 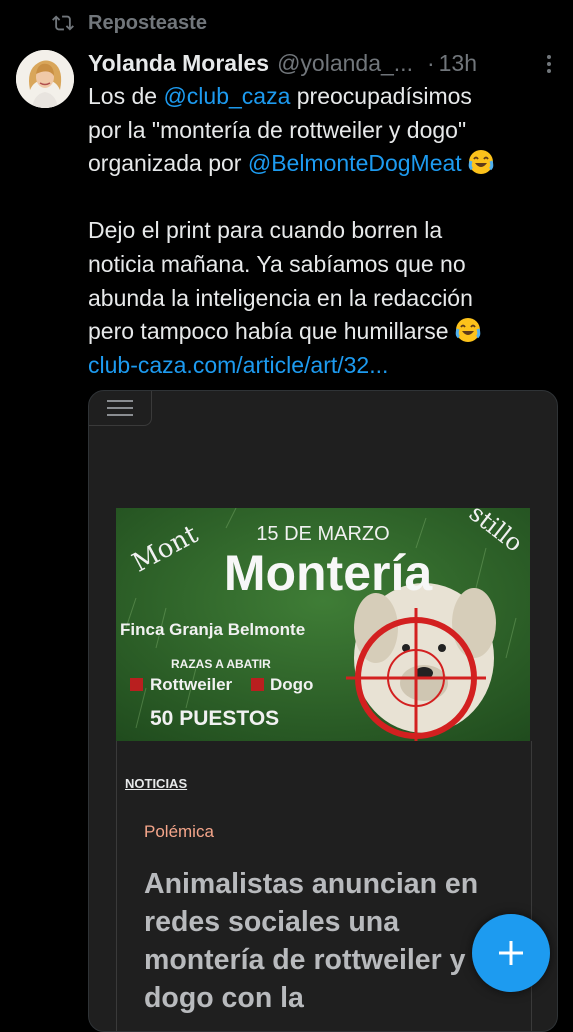 I want to click on article-title-line: redes sociales una, so click(x=272, y=922).